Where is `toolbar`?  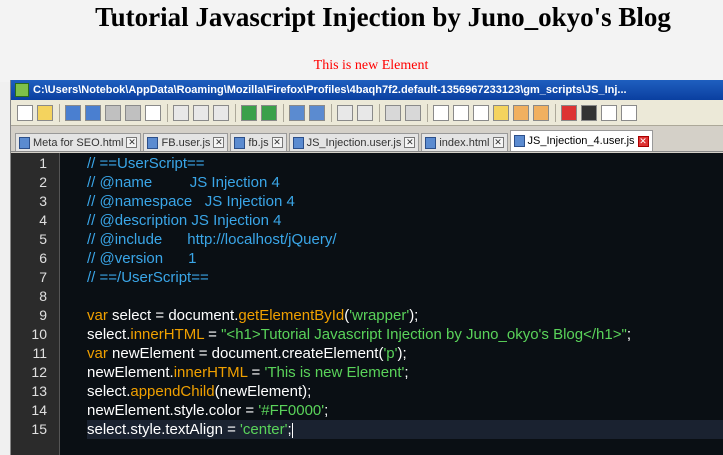 toolbar is located at coordinates (367, 113).